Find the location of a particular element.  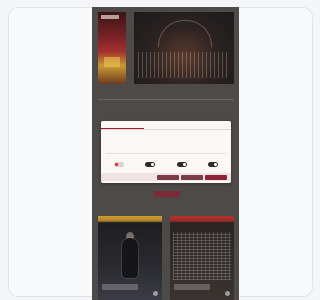

dialog-body is located at coordinates (166, 144).